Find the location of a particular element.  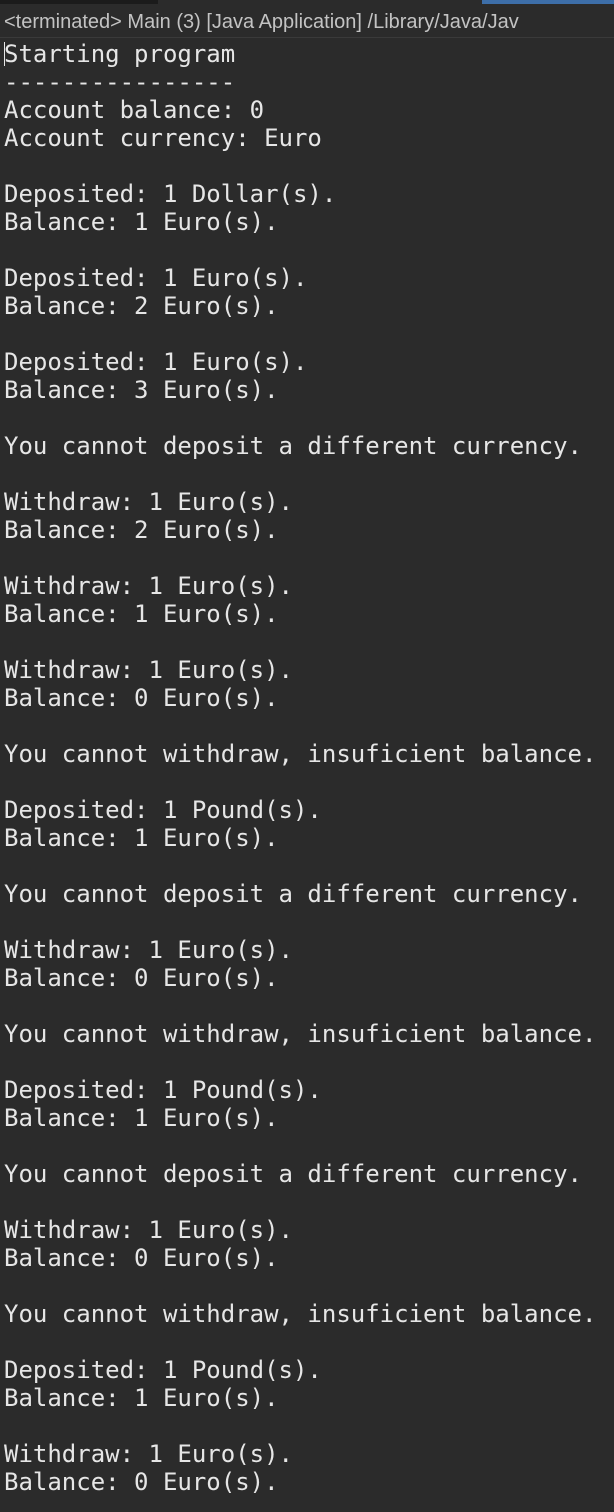

tab-strip-active-segment is located at coordinates (548, 2).